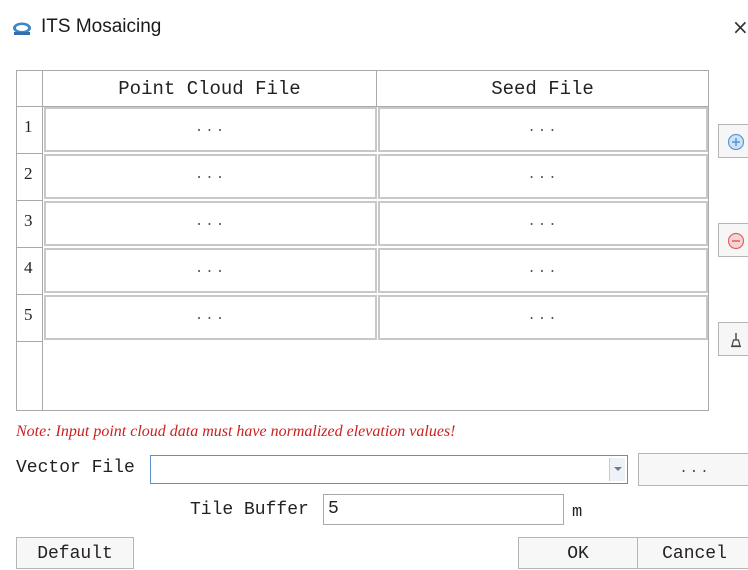  I want to click on minus-circle-icon, so click(736, 241).